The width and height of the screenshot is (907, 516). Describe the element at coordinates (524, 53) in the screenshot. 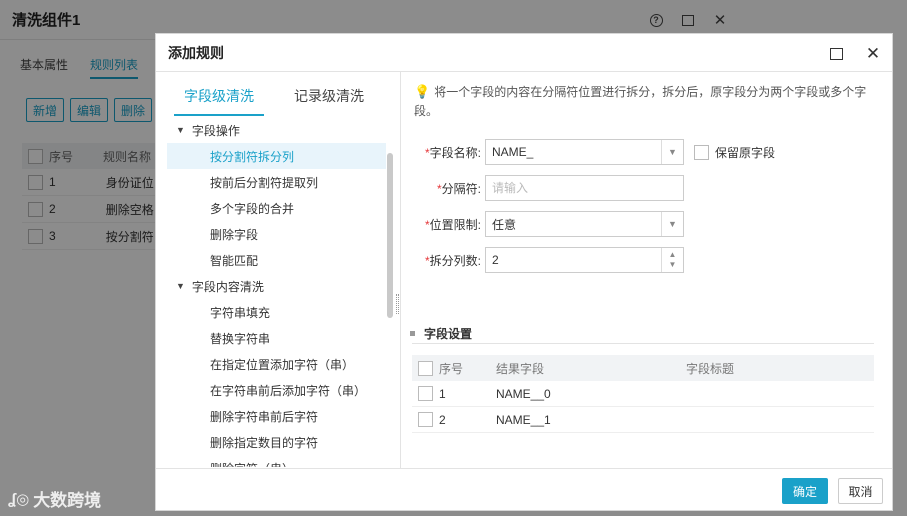

I see `dialog-title: 添加规则` at that location.